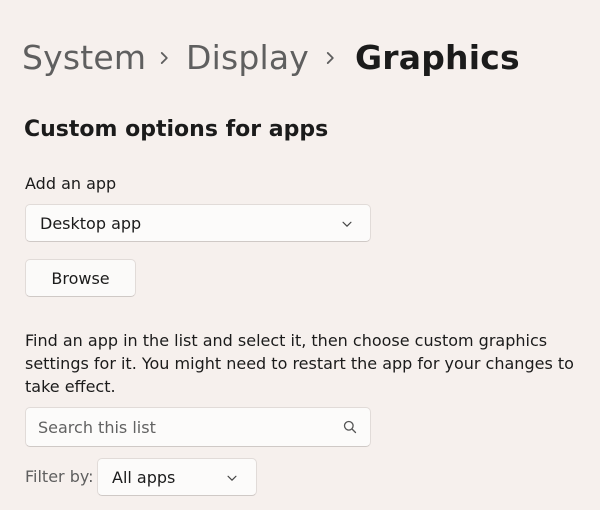 Image resolution: width=600 pixels, height=510 pixels. I want to click on filter-selected-value: All apps, so click(144, 477).